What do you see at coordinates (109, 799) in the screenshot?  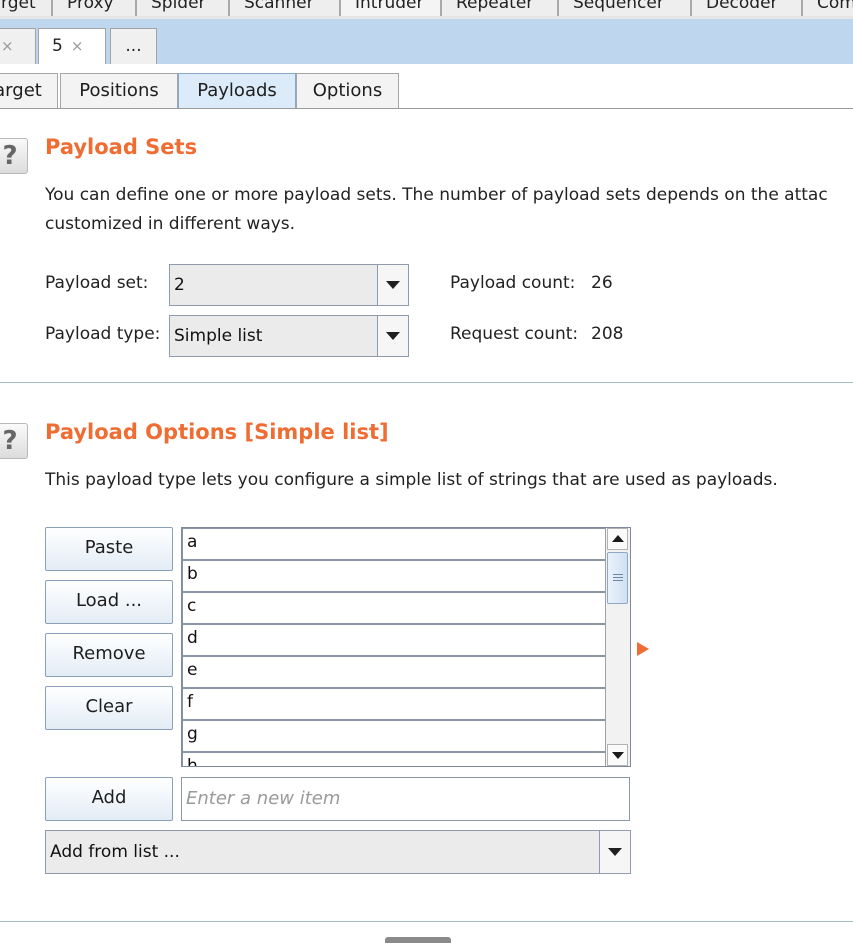 I see `add-button: Add` at bounding box center [109, 799].